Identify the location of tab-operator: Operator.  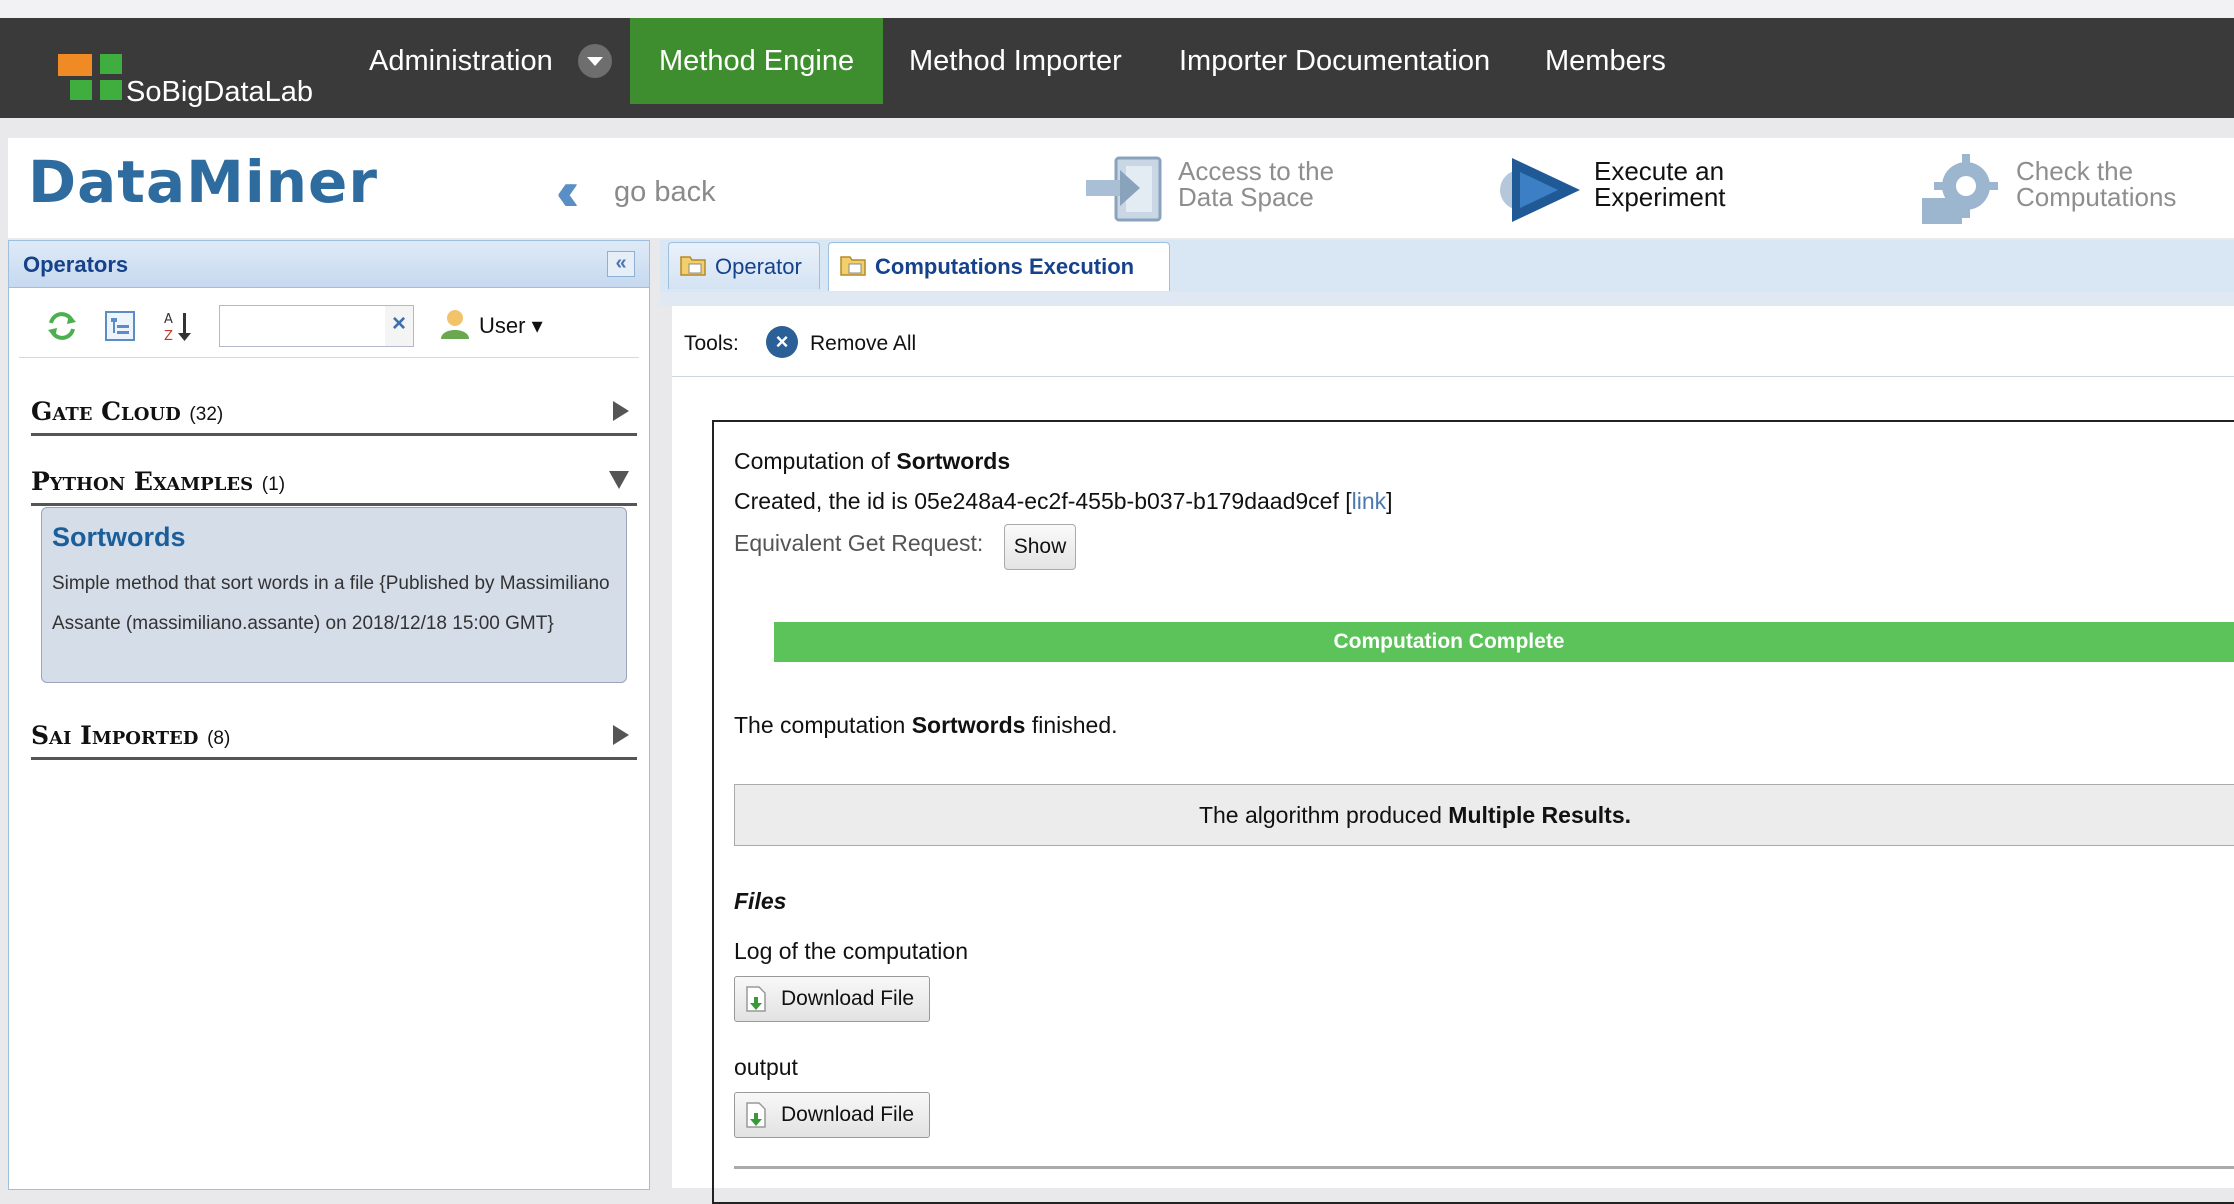
(744, 265).